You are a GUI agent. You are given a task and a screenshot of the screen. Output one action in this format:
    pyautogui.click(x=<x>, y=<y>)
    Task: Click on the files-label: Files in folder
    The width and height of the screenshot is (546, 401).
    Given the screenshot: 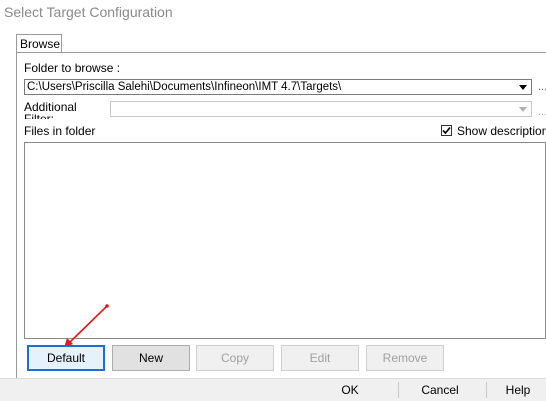 What is the action you would take?
    pyautogui.click(x=60, y=131)
    